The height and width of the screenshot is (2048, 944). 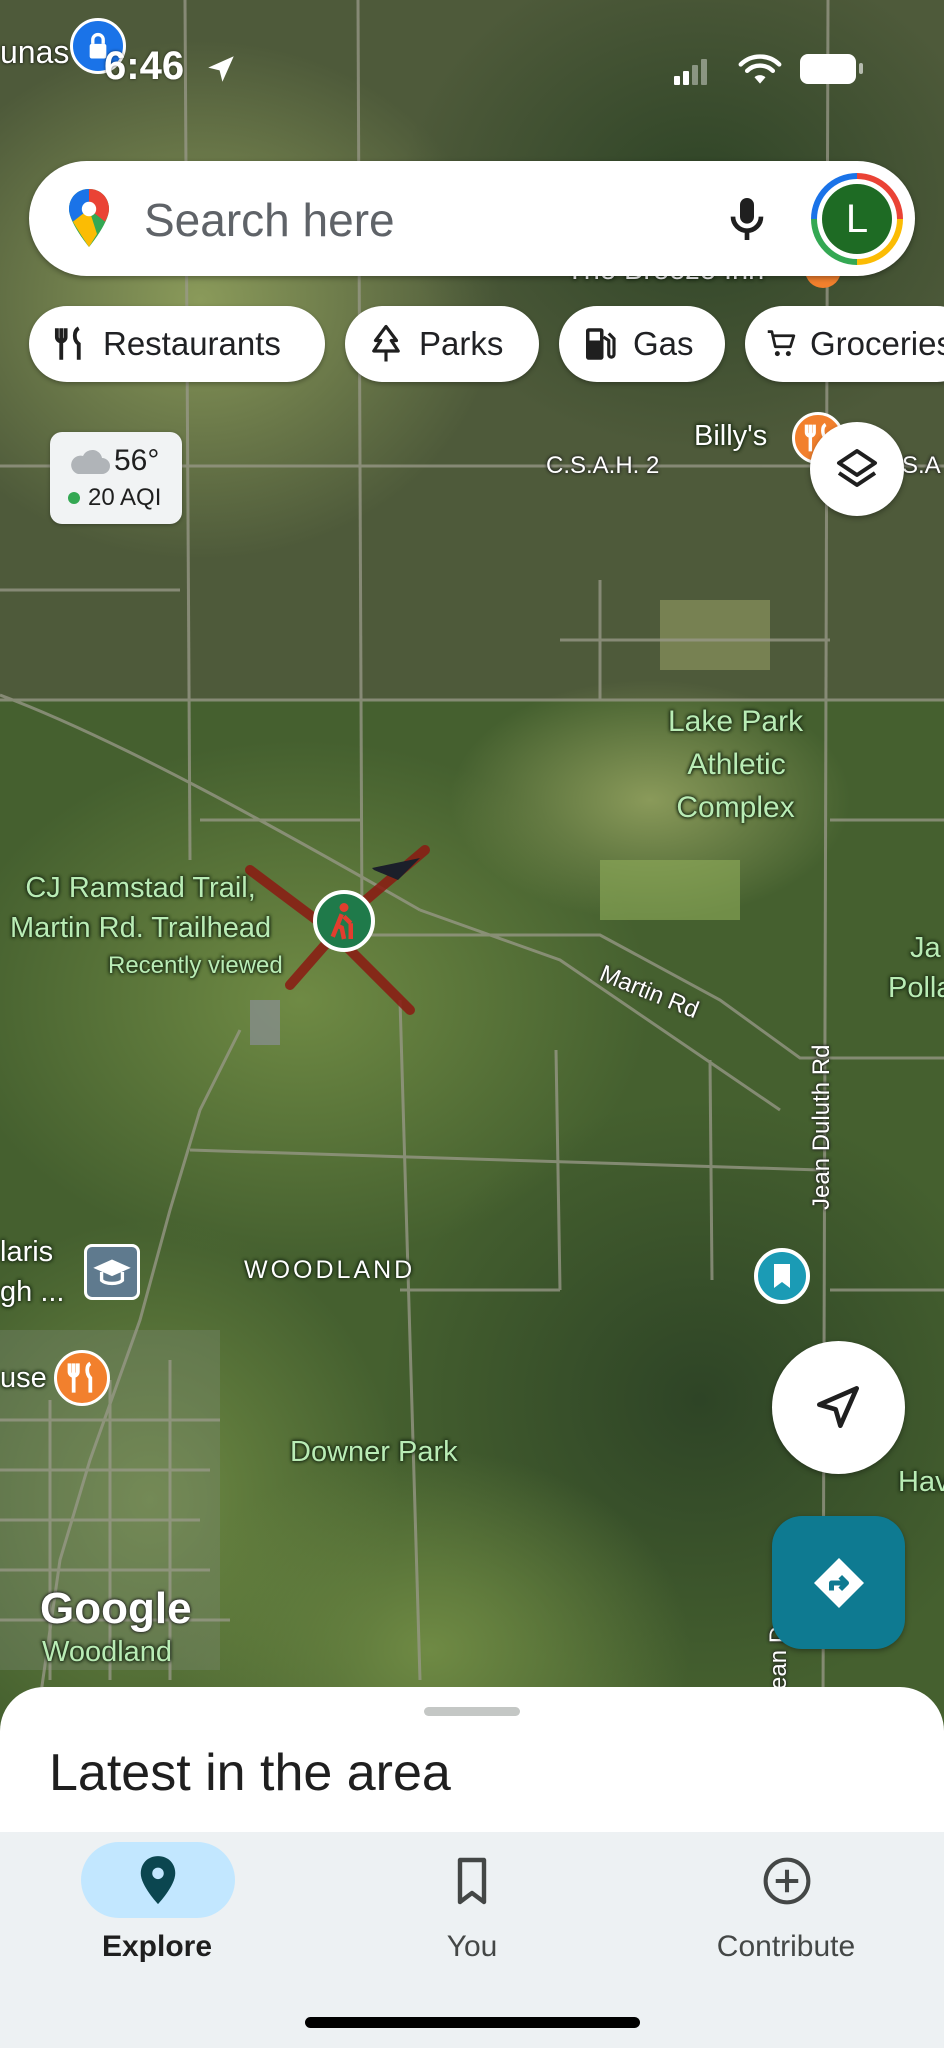 I want to click on lake-park-line-3: Complex, so click(x=735, y=807).